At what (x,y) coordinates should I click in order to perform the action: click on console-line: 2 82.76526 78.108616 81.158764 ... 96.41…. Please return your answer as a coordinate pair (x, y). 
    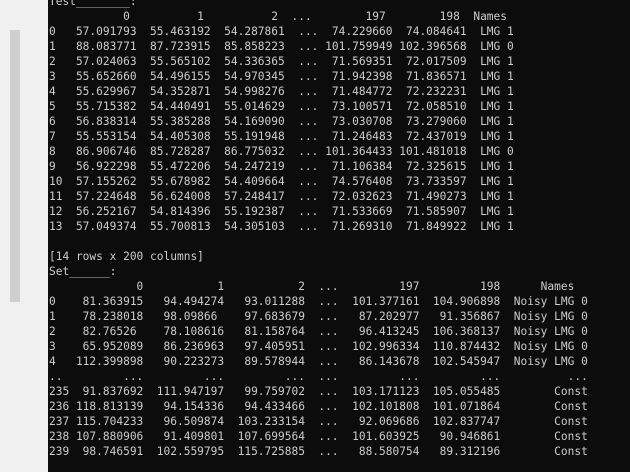
    Looking at the image, I should click on (318, 331).